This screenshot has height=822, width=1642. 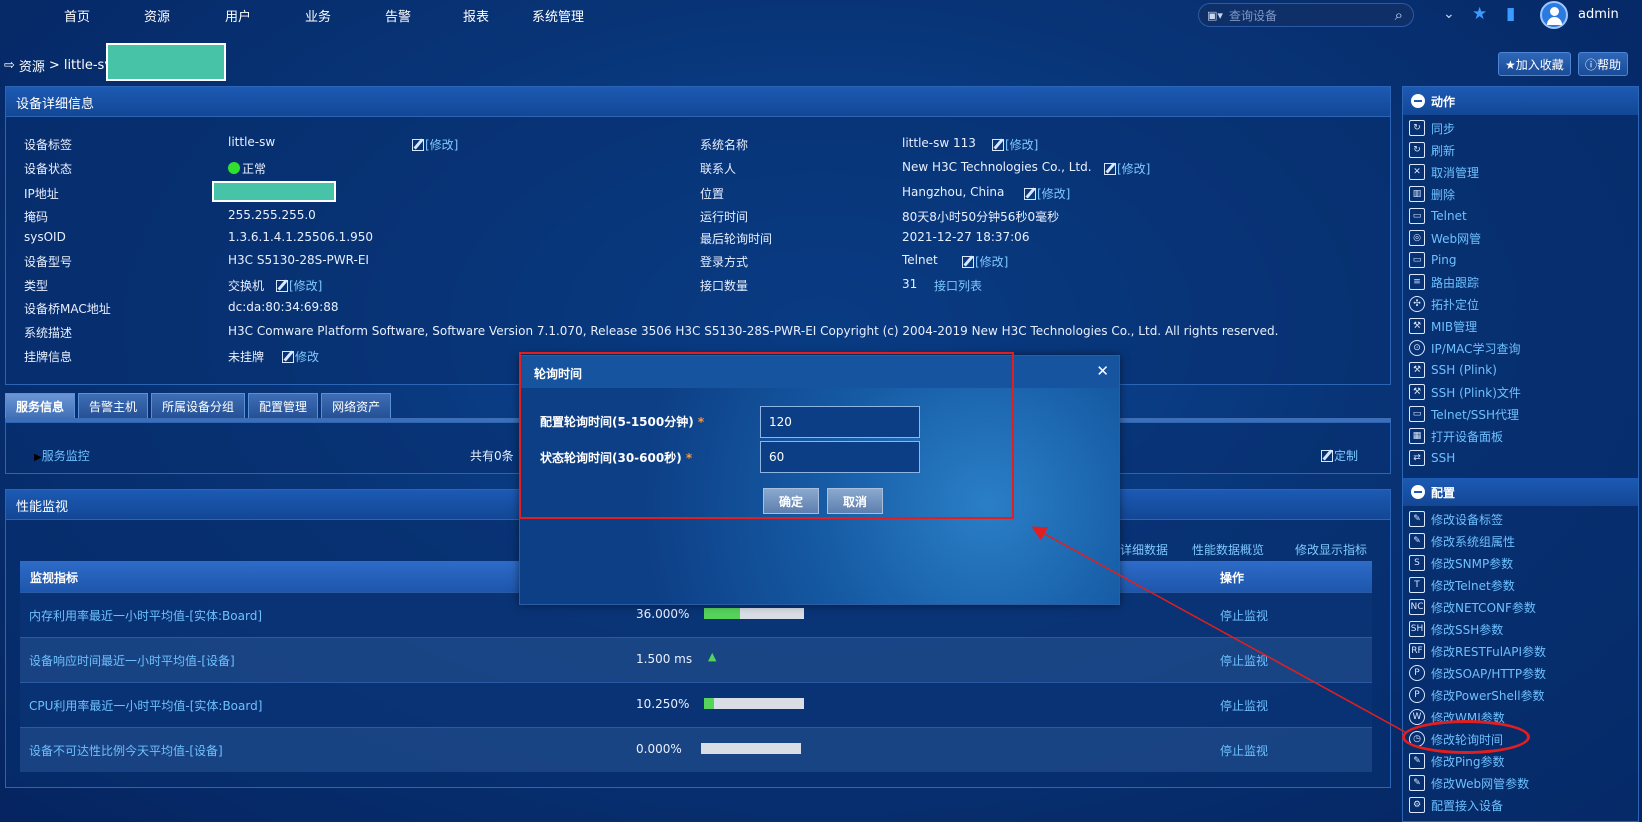 What do you see at coordinates (1443, 326) in the screenshot?
I see `action-mib: ⚒ MIB管理` at bounding box center [1443, 326].